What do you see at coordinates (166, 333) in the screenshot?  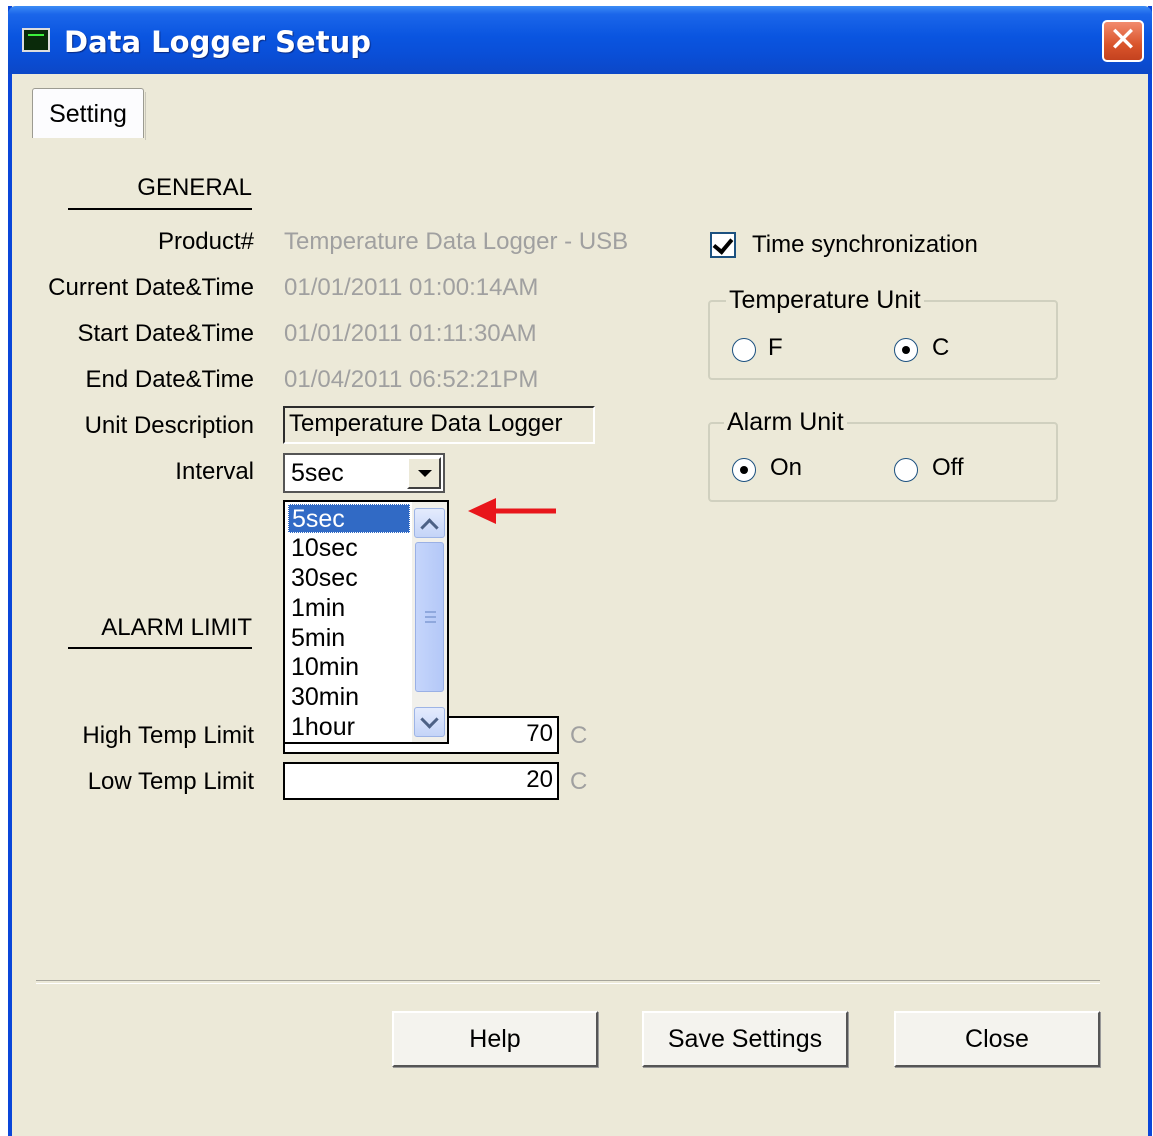 I see `start-datetime-label: Start Date&Time` at bounding box center [166, 333].